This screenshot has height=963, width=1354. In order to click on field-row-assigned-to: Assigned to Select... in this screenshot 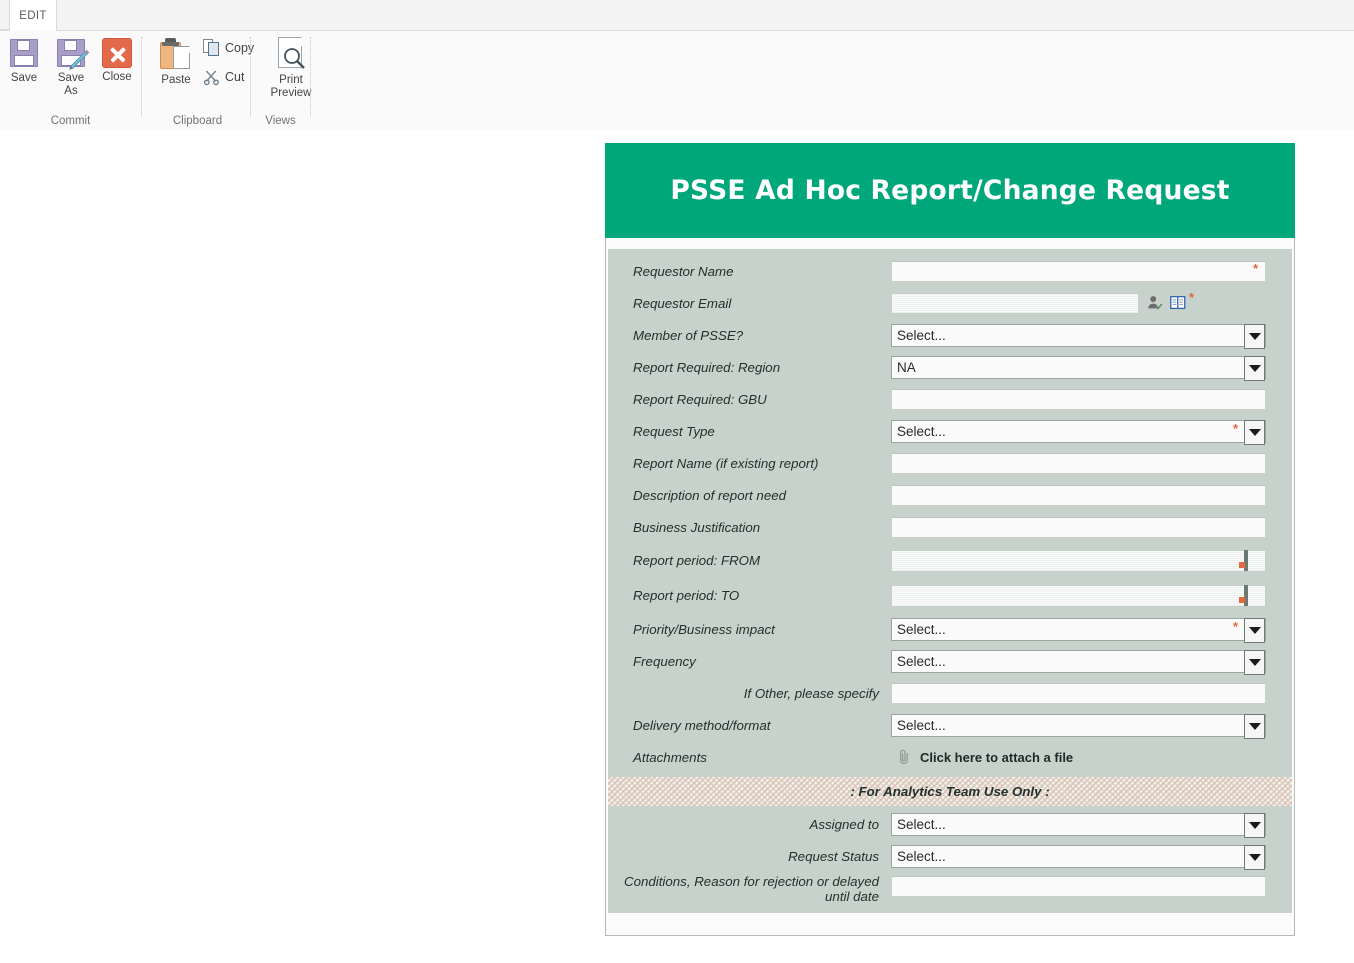, I will do `click(950, 824)`.